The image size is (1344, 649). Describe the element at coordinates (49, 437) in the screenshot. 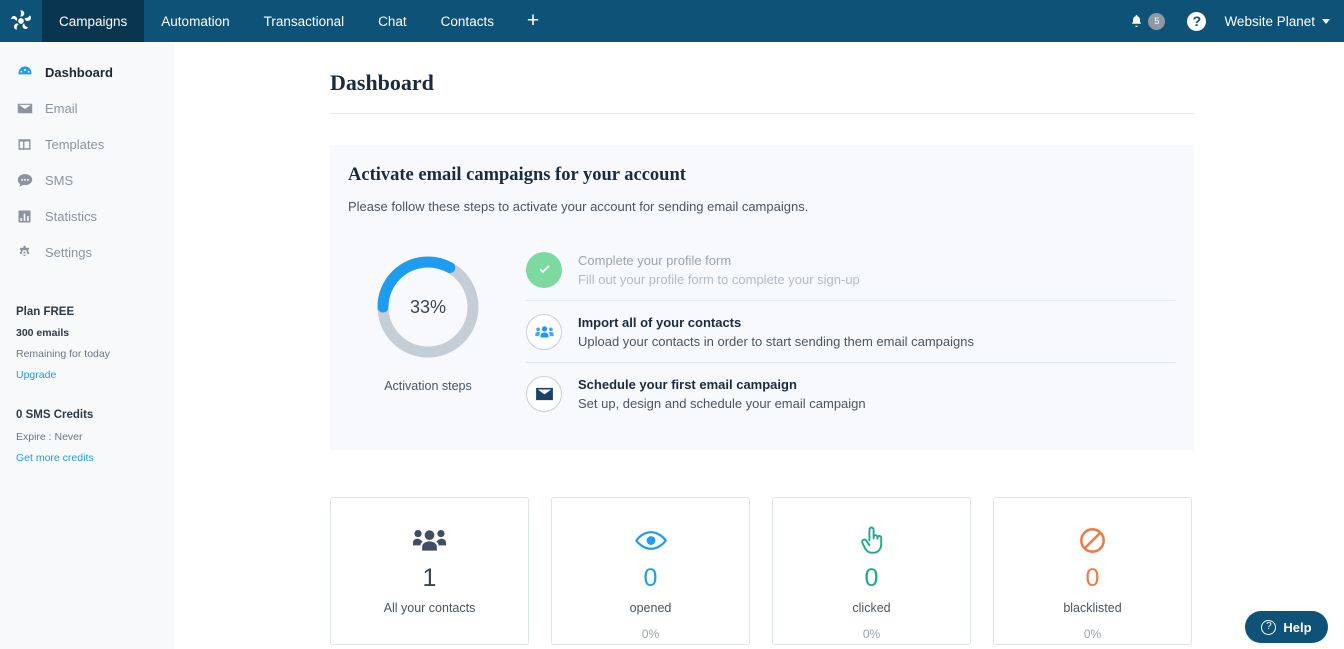

I see `sms-expire: Expire : Never` at that location.